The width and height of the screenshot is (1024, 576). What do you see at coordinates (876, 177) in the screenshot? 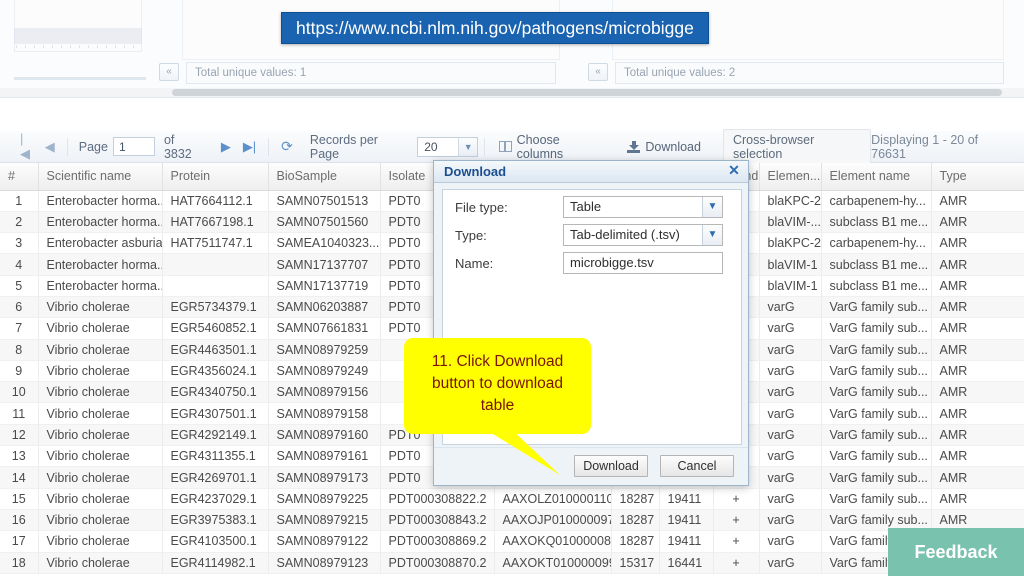
I see `column-header-element-name: Element name` at bounding box center [876, 177].